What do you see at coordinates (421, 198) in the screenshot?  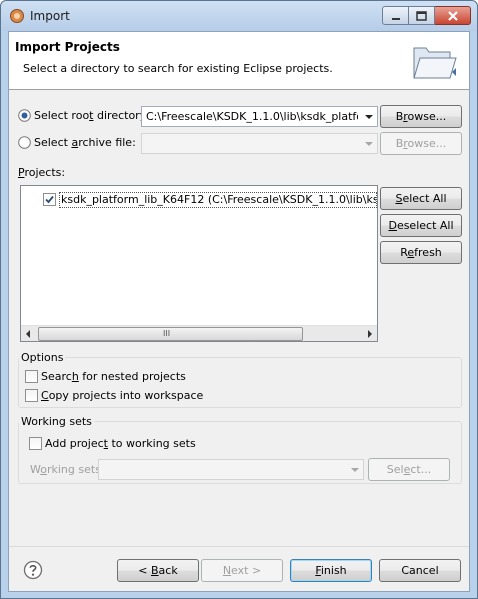 I see `select-all-button: Select All` at bounding box center [421, 198].